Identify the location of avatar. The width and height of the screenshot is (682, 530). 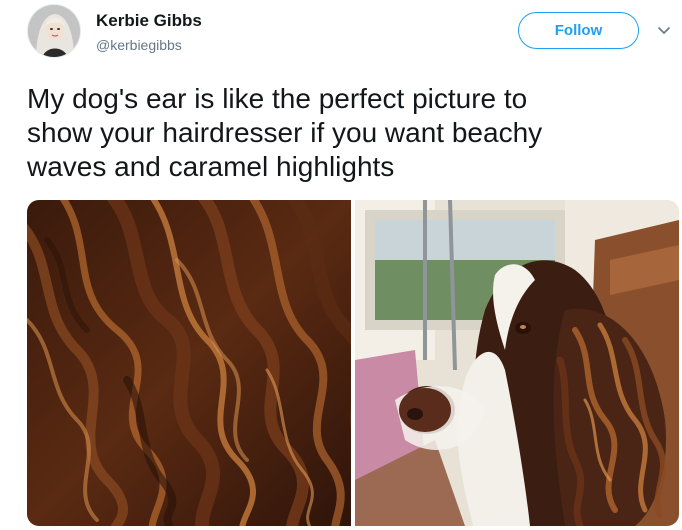
(54, 31).